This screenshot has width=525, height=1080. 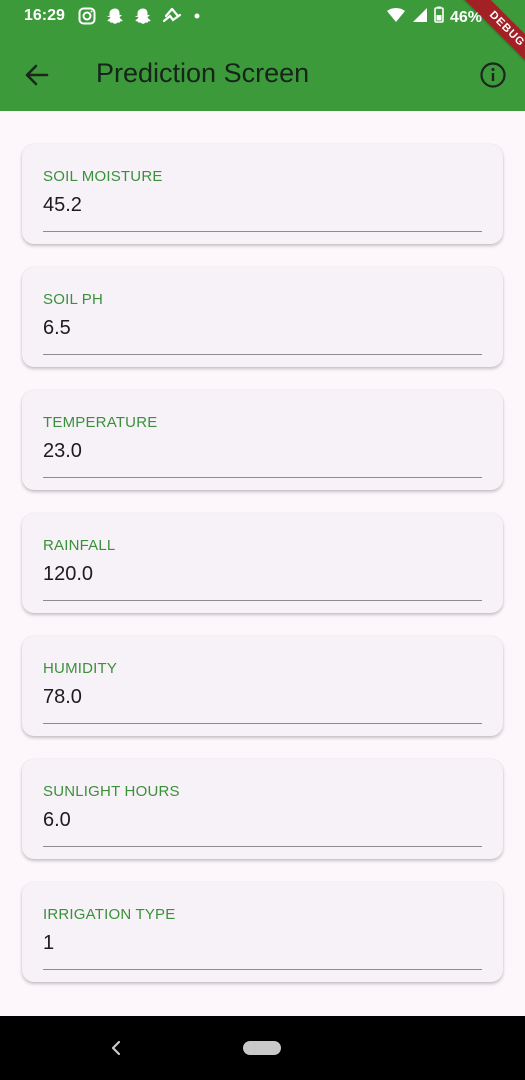 What do you see at coordinates (44, 15) in the screenshot?
I see `status-time: 16:29` at bounding box center [44, 15].